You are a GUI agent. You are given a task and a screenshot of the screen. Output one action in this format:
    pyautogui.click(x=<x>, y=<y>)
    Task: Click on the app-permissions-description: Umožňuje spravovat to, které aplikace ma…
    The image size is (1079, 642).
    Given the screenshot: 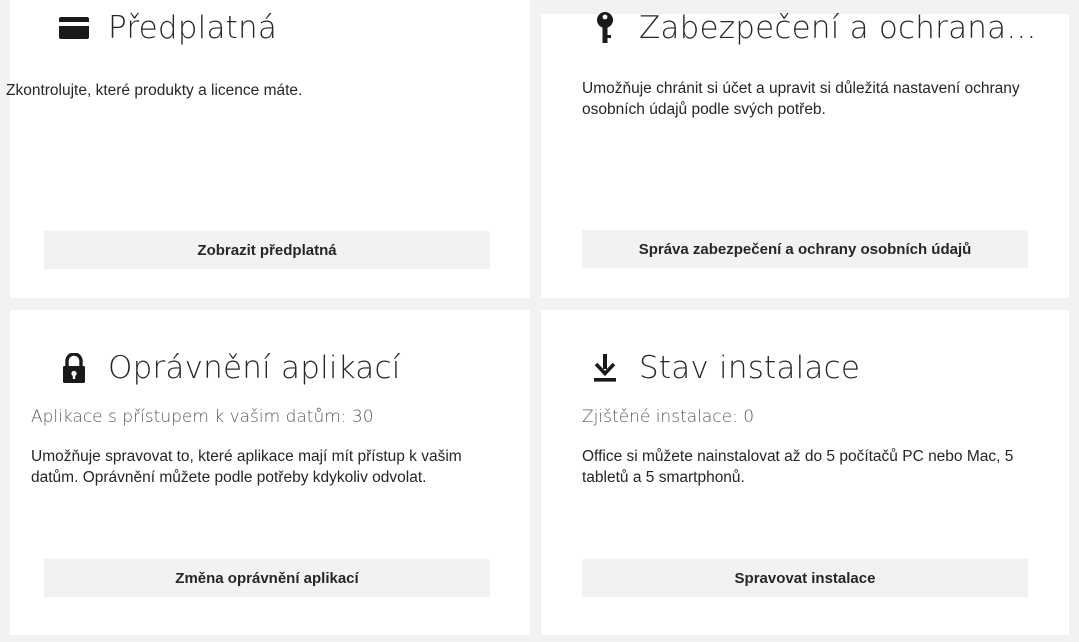 What is the action you would take?
    pyautogui.click(x=246, y=467)
    